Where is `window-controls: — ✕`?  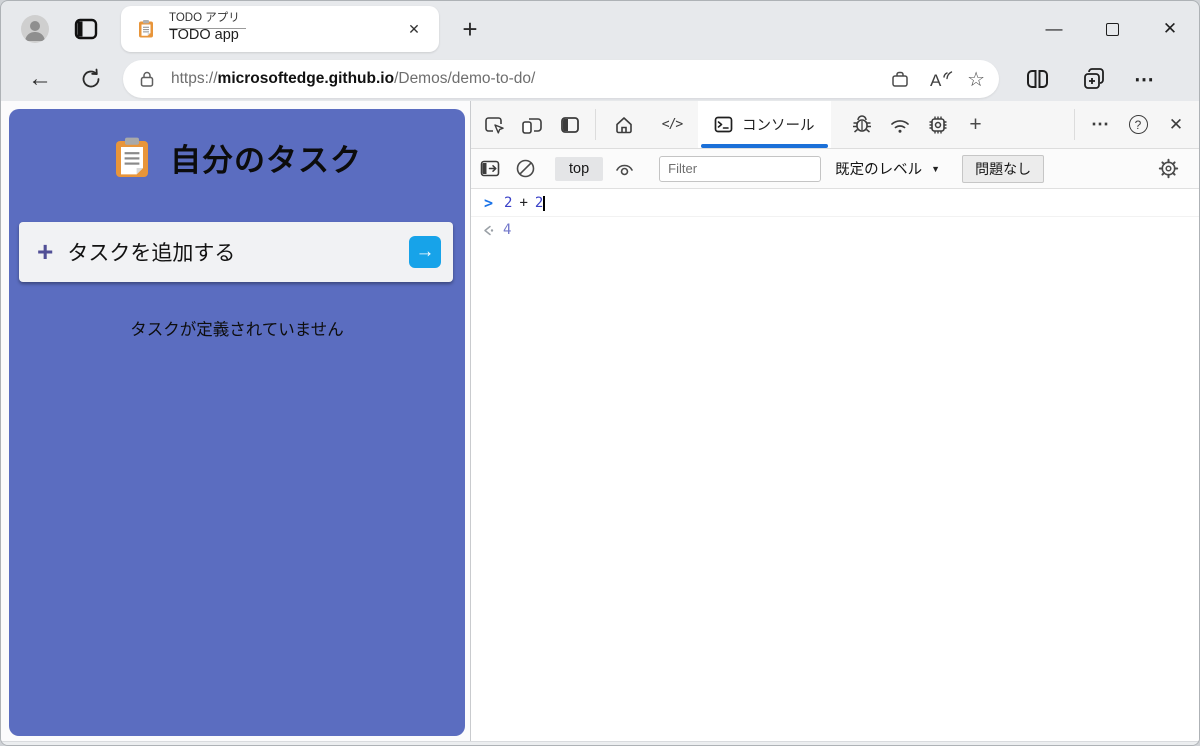 window-controls: — ✕ is located at coordinates (1112, 29).